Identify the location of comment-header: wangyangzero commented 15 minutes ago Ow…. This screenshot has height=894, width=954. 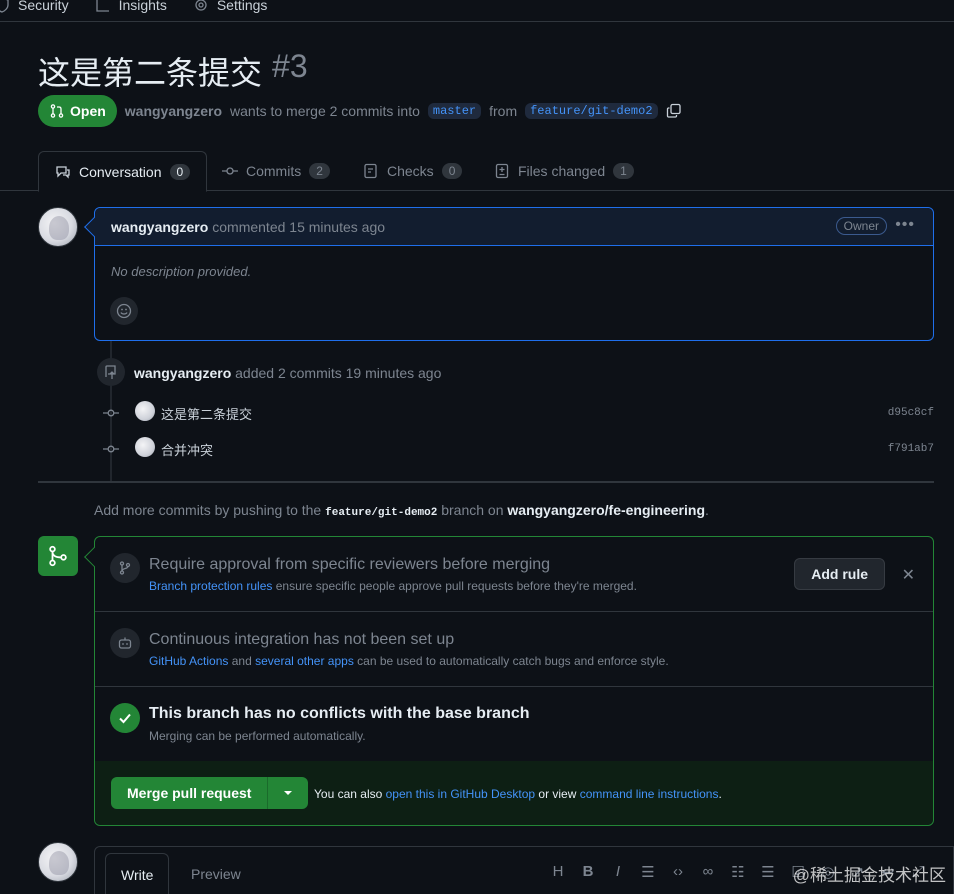
(514, 227).